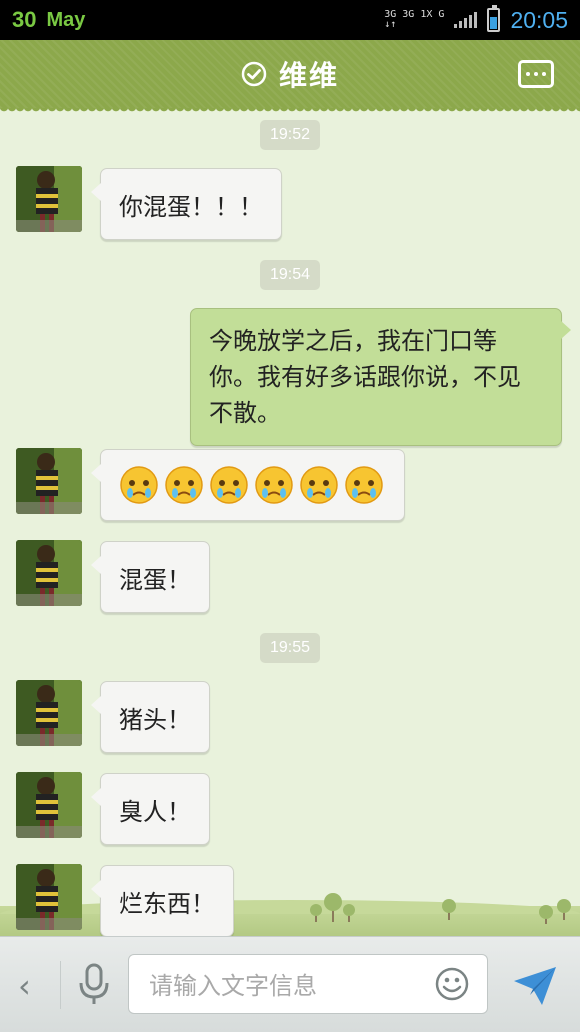 The image size is (580, 1032). I want to click on message-input-bar: ‹, so click(290, 984).